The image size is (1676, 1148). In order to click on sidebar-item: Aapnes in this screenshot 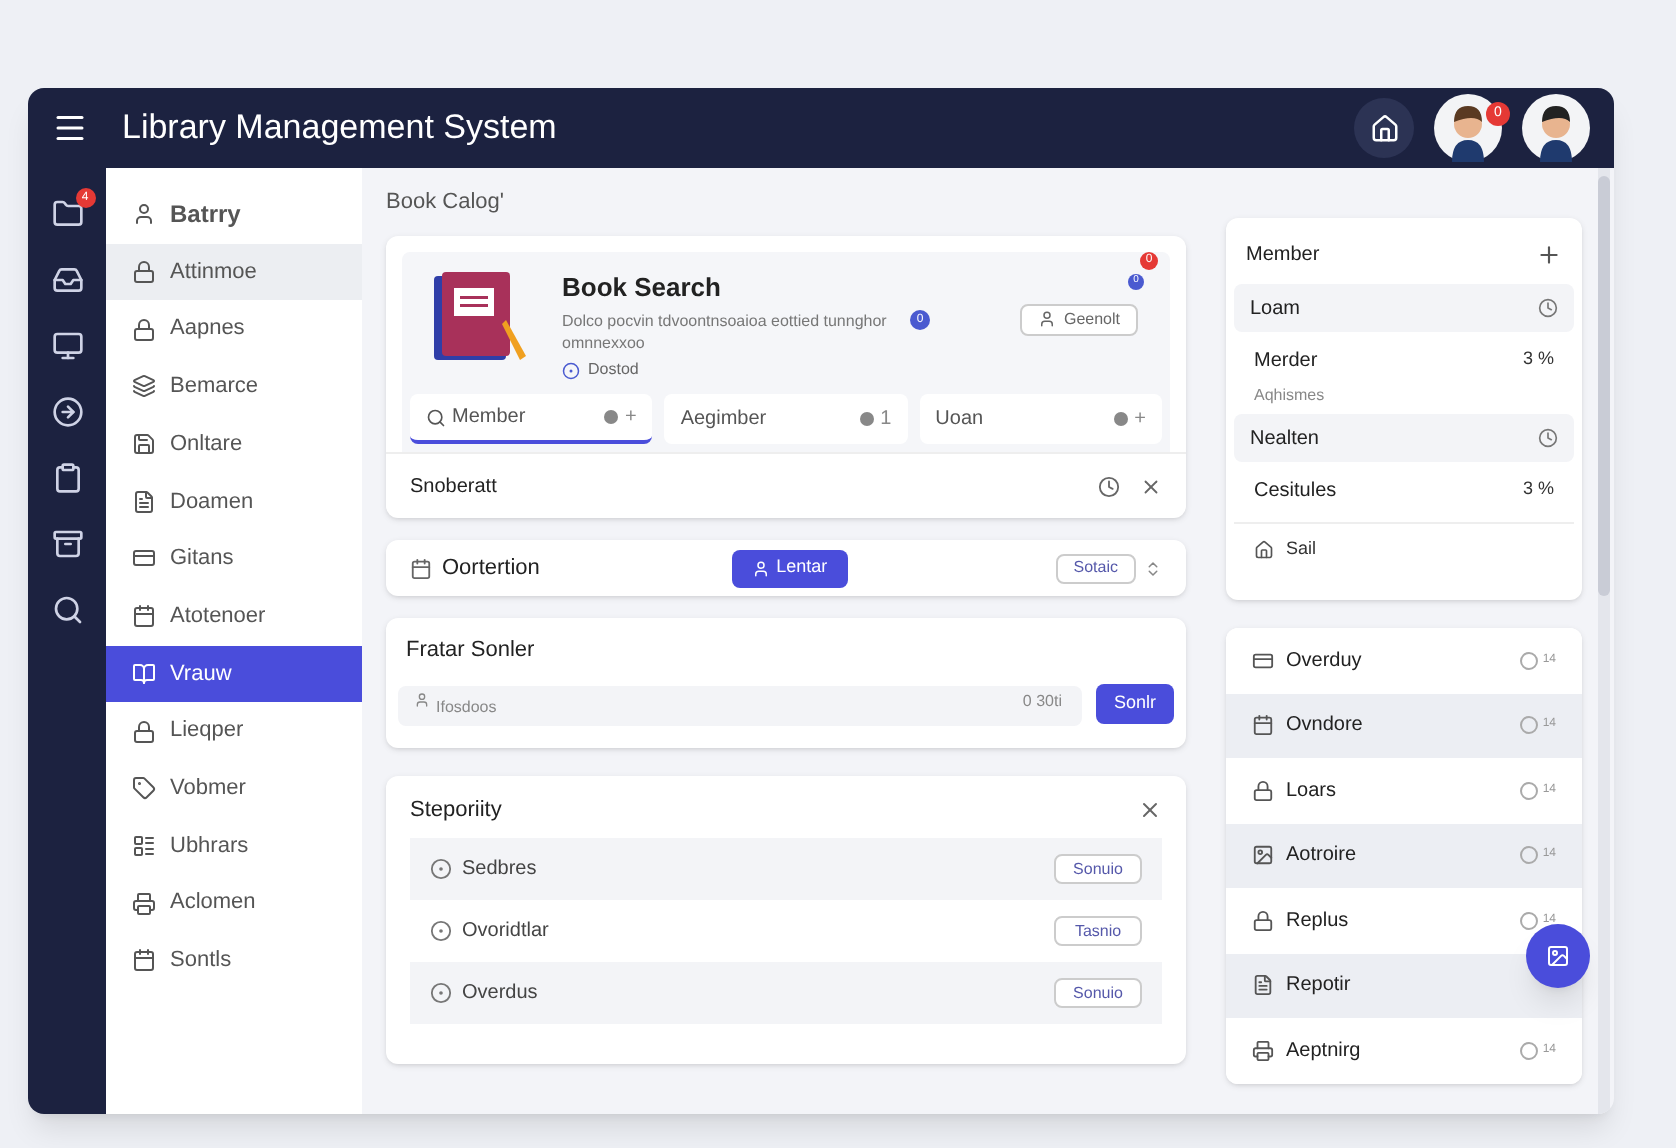, I will do `click(234, 329)`.